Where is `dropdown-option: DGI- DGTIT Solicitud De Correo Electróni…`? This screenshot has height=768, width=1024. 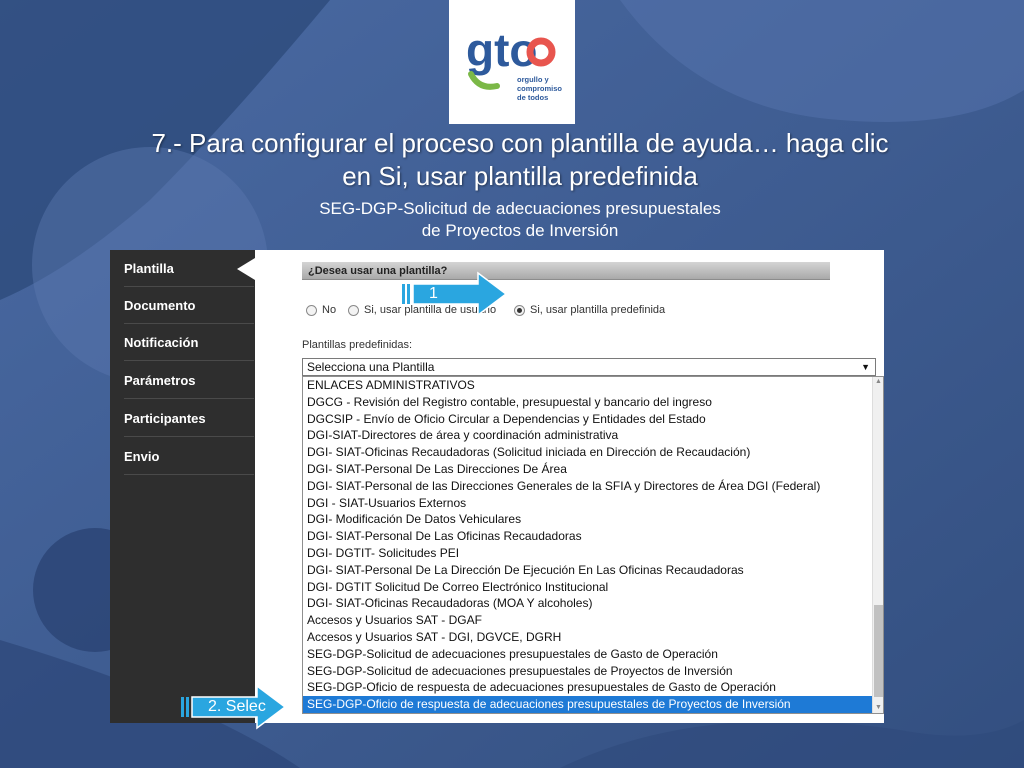
dropdown-option: DGI- DGTIT Solicitud De Correo Electróni… is located at coordinates (588, 587).